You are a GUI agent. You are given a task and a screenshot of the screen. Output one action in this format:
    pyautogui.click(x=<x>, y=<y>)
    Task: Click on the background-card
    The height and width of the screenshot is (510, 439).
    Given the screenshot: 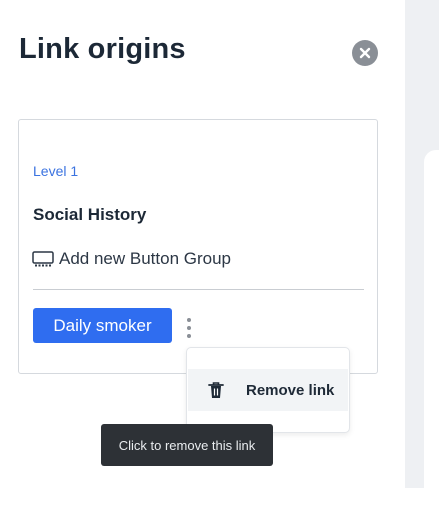 What is the action you would take?
    pyautogui.click(x=431, y=330)
    